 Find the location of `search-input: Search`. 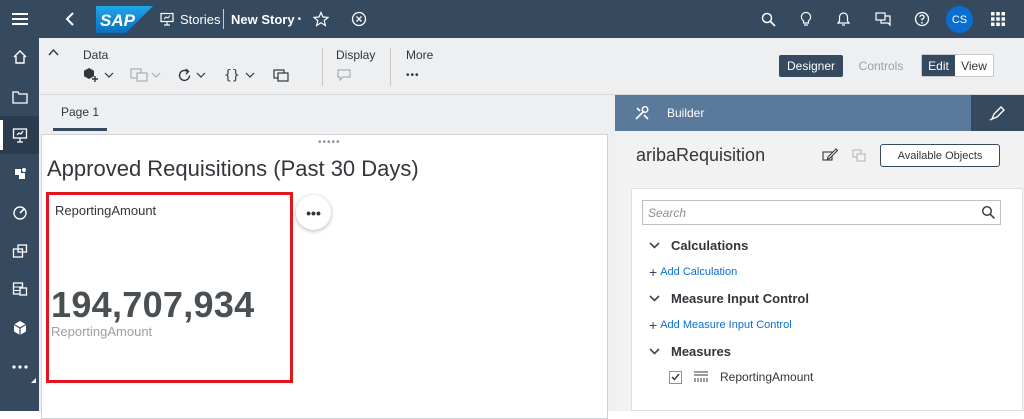

search-input: Search is located at coordinates (821, 212).